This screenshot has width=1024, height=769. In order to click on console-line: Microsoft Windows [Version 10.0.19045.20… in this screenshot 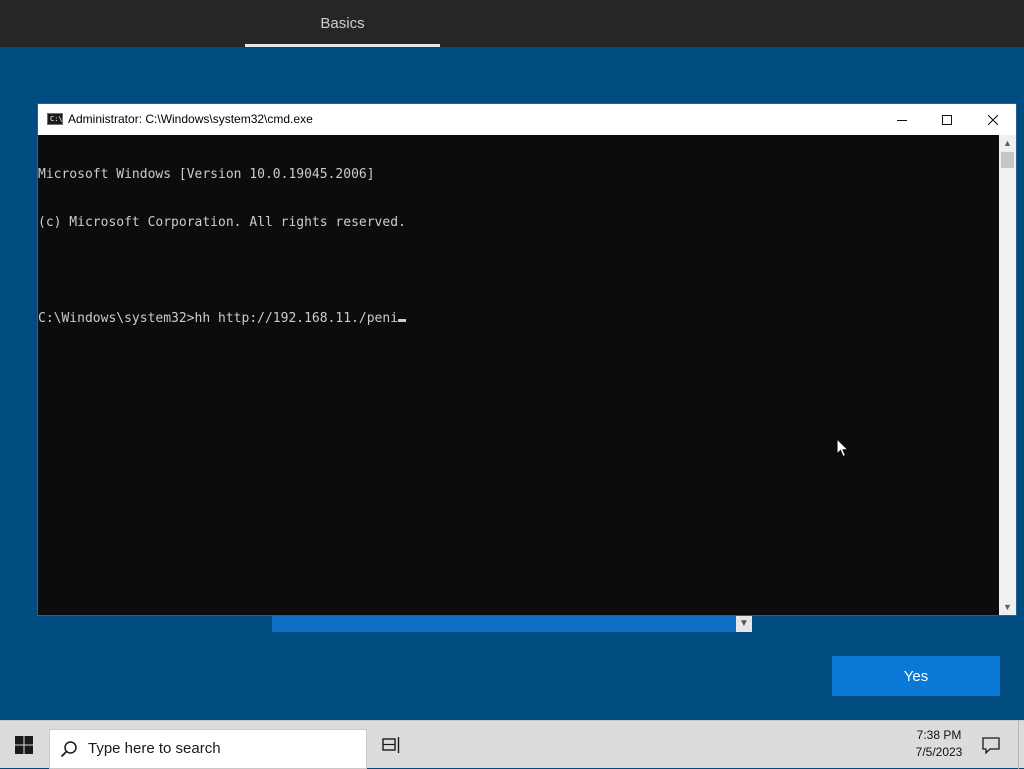, I will do `click(206, 174)`.